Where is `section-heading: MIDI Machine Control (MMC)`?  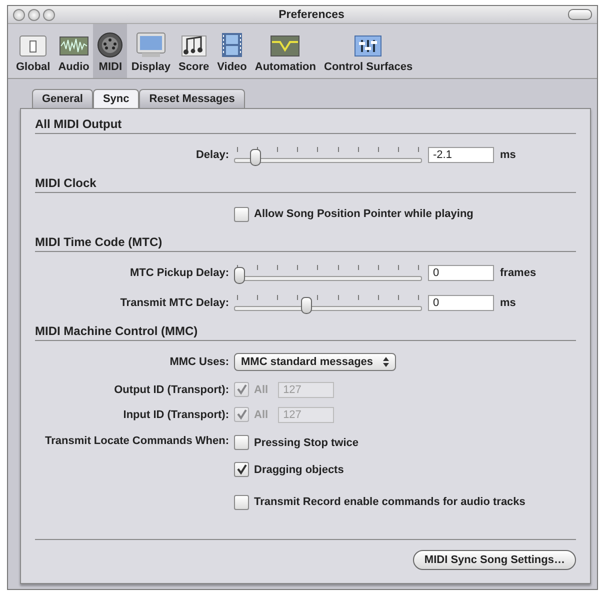
section-heading: MIDI Machine Control (MMC) is located at coordinates (305, 332).